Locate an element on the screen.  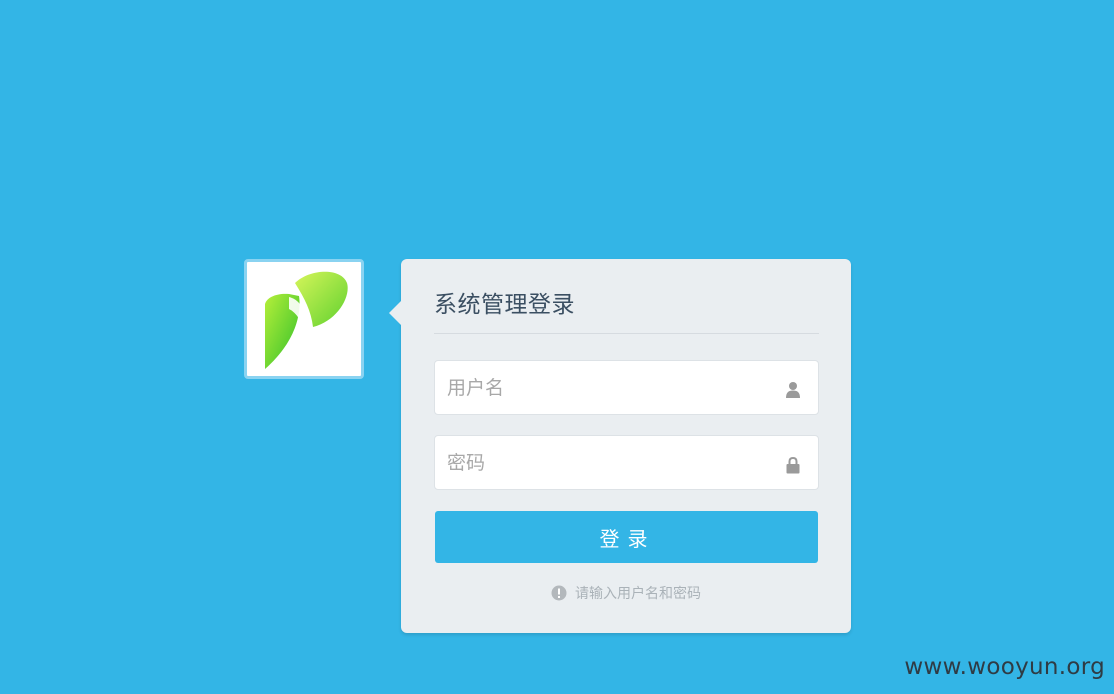
password-field is located at coordinates (626, 462).